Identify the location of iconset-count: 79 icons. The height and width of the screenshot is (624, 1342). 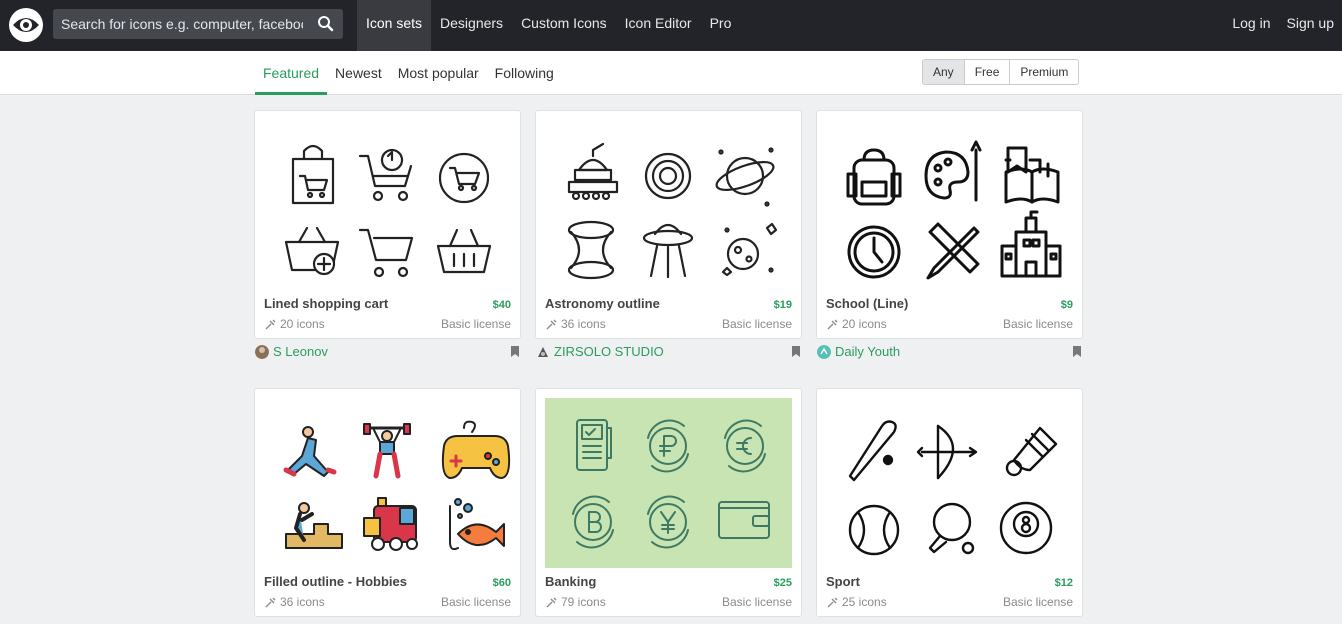
(575, 602).